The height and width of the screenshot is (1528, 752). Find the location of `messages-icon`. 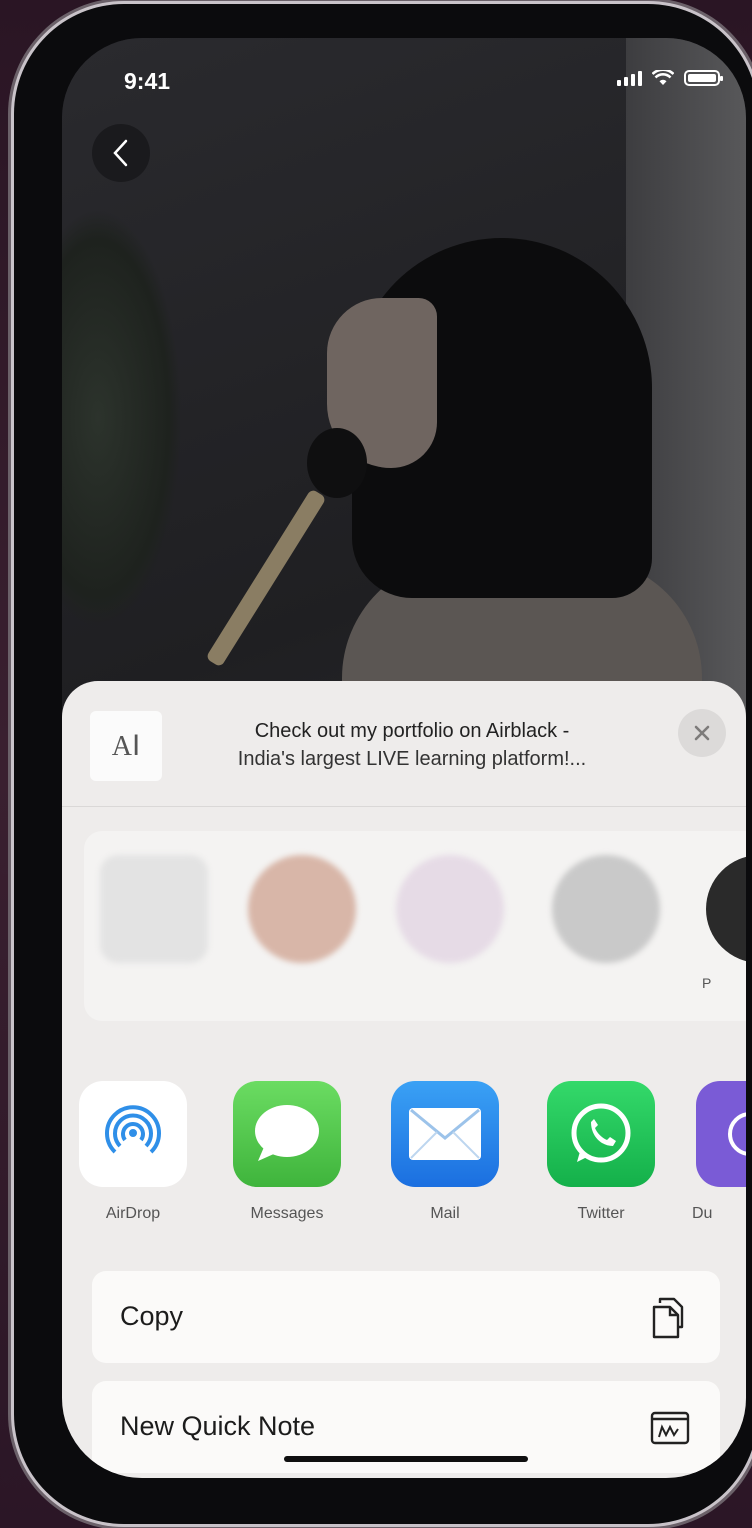

messages-icon is located at coordinates (287, 1134).